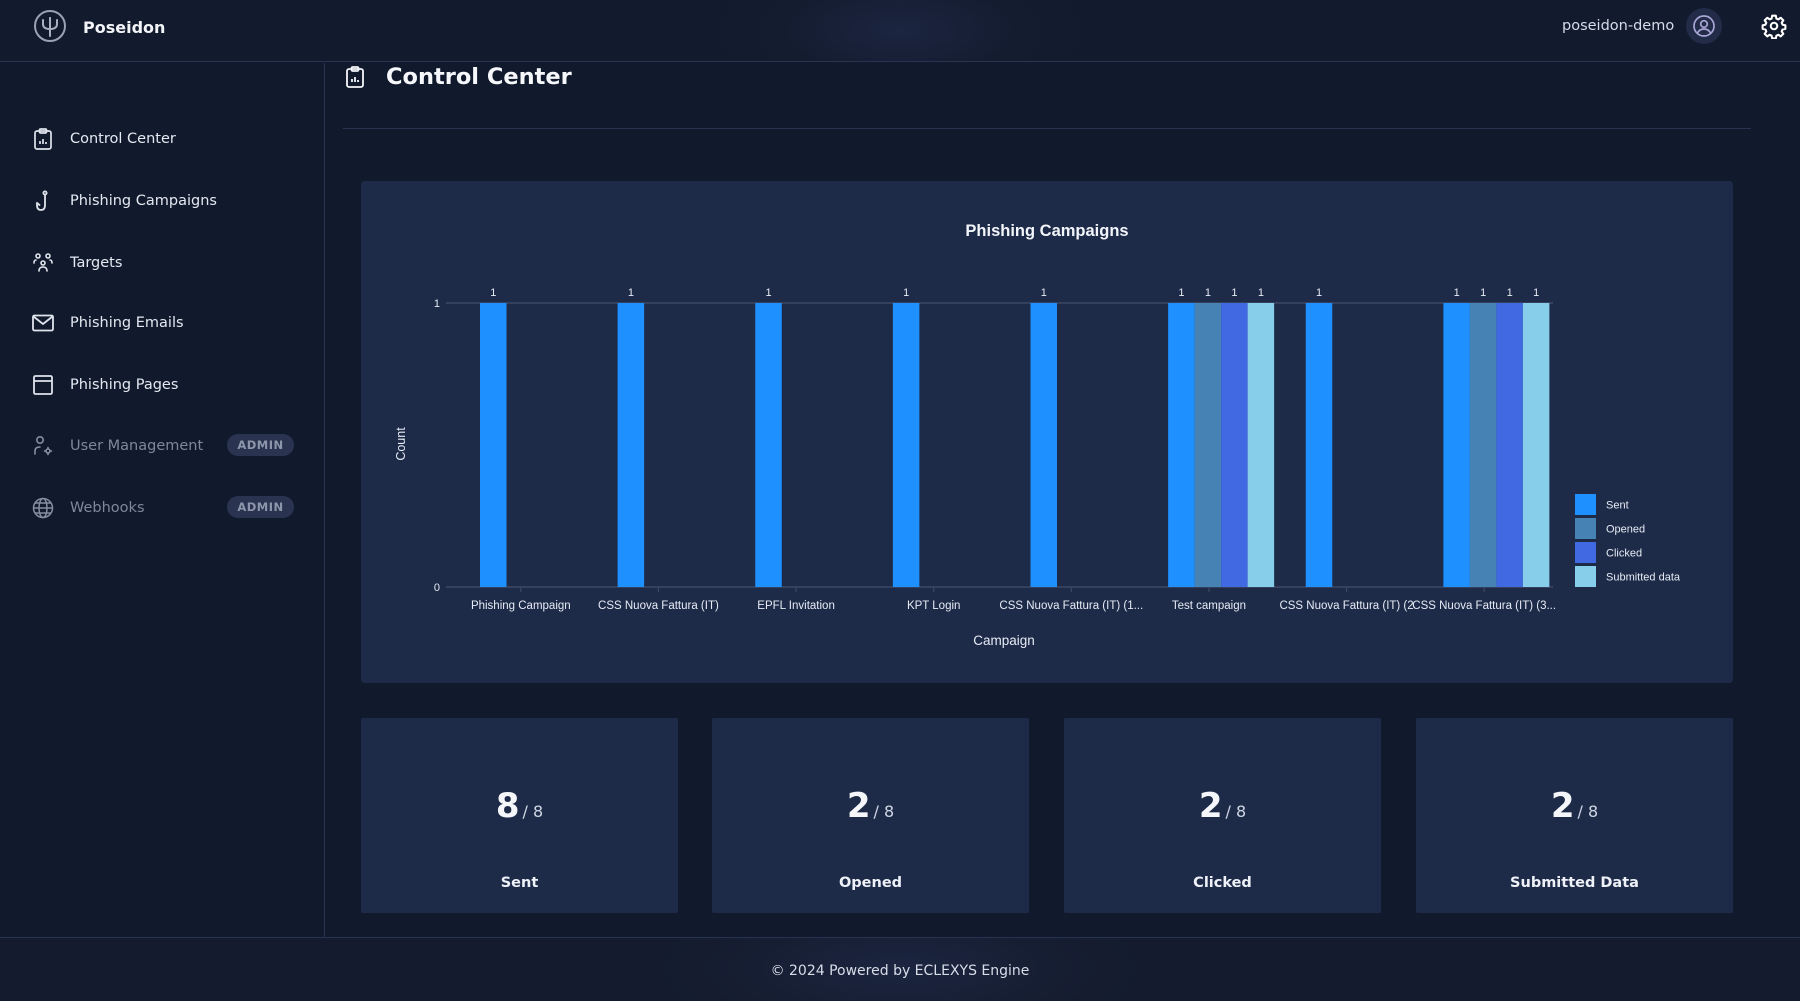 The width and height of the screenshot is (1800, 1001). Describe the element at coordinates (260, 507) in the screenshot. I see `admin-badge: ADMIN` at that location.